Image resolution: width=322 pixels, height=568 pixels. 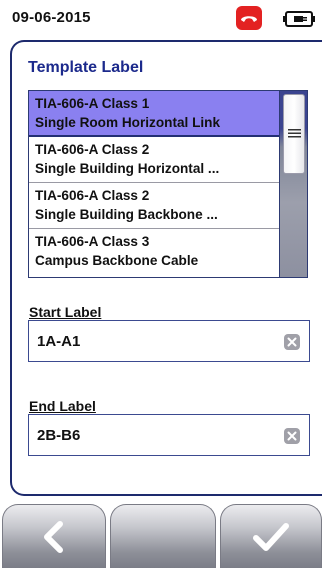 I want to click on scroll-thumb, so click(x=294, y=134).